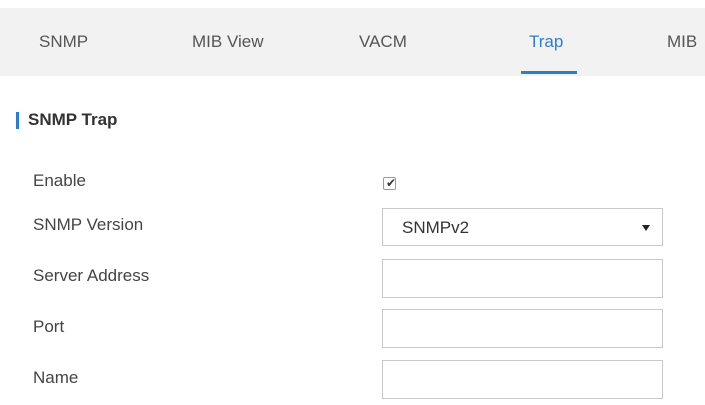 Image resolution: width=705 pixels, height=405 pixels. What do you see at coordinates (383, 42) in the screenshot?
I see `tab-vacm: VACM` at bounding box center [383, 42].